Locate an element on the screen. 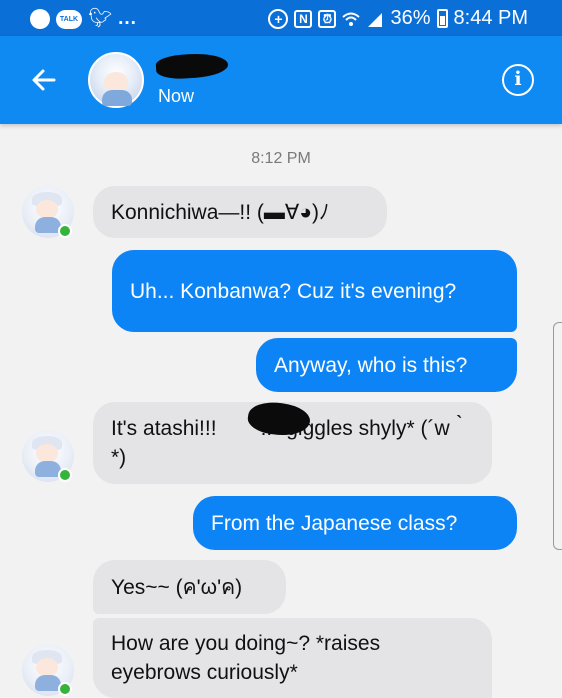 Image resolution: width=562 pixels, height=698 pixels. conversation-header: Now i is located at coordinates (281, 80).